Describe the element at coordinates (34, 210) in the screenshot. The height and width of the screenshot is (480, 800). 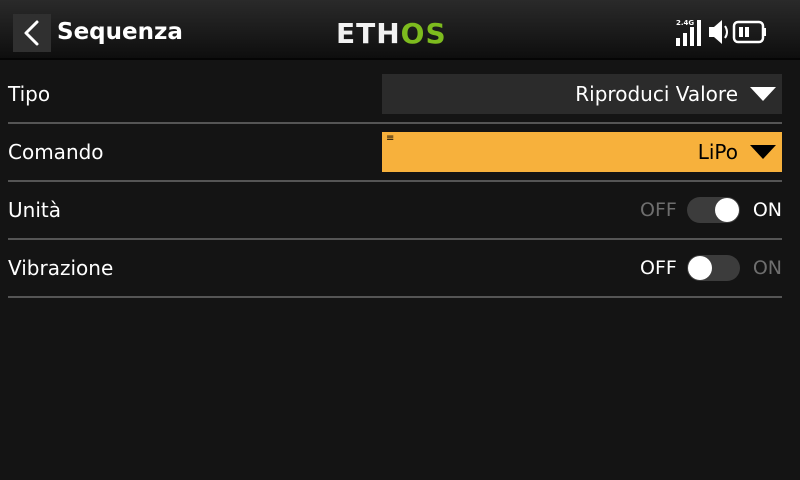
I see `row-label-unita: Unità` at that location.